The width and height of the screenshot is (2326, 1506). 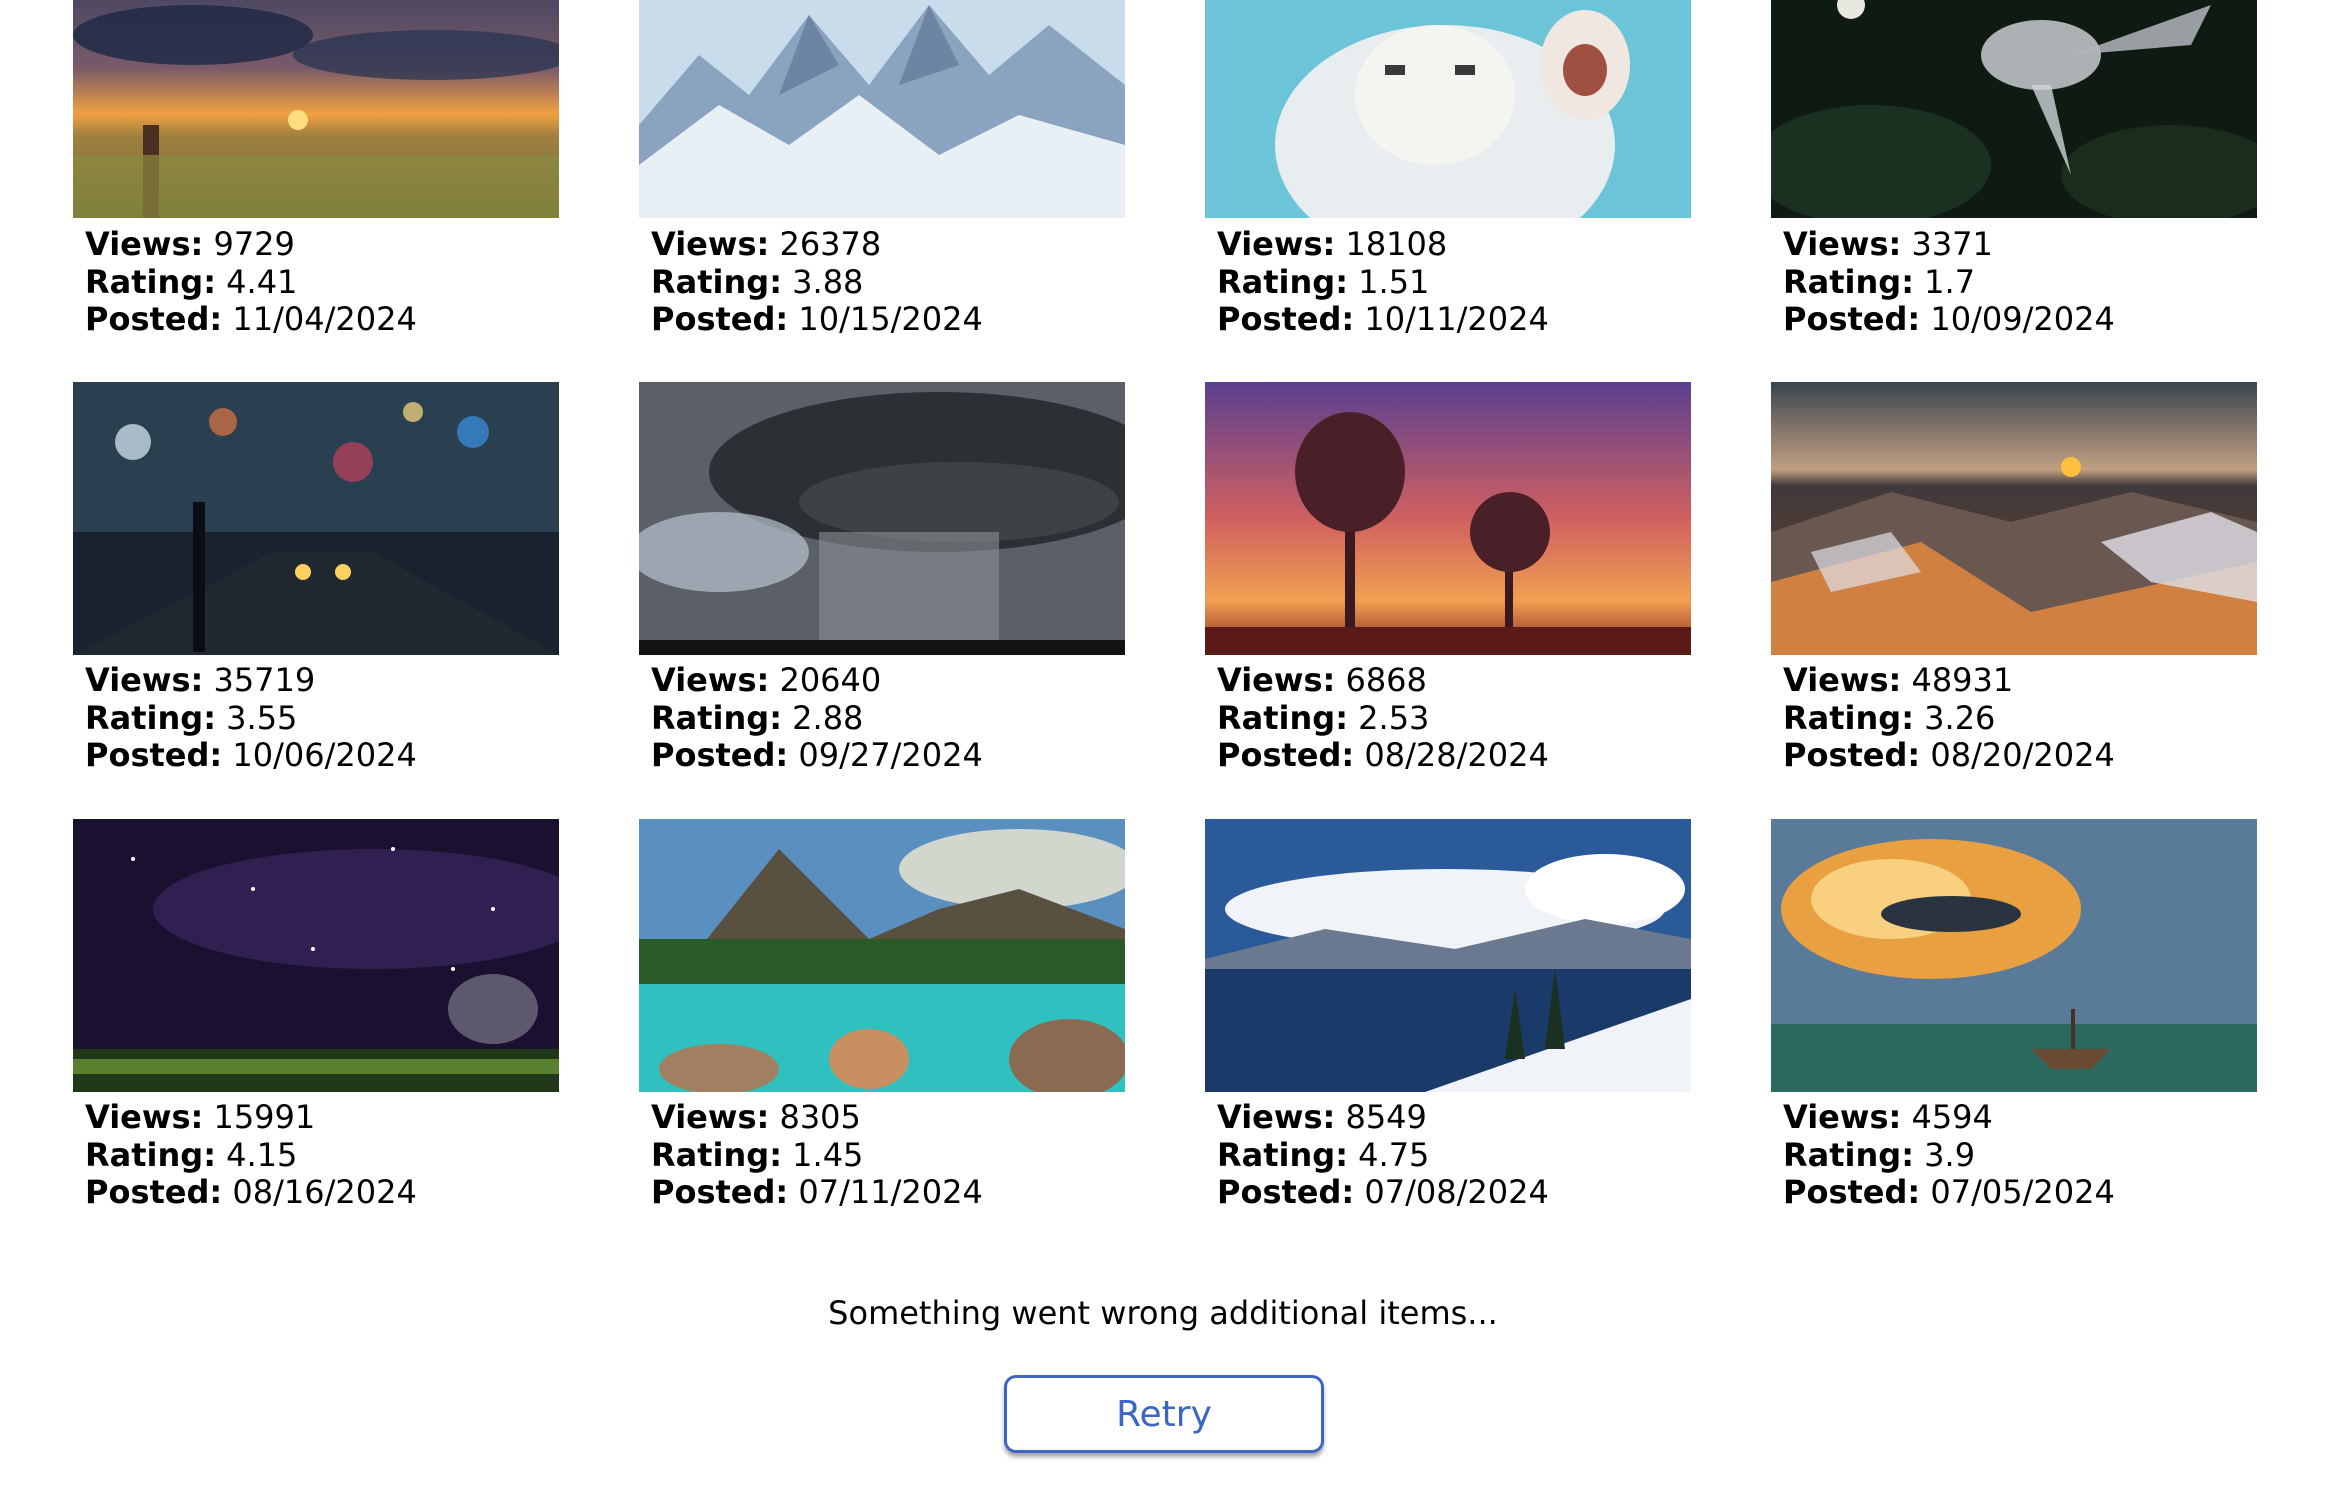 What do you see at coordinates (264, 1117) in the screenshot?
I see `views-value: 15991` at bounding box center [264, 1117].